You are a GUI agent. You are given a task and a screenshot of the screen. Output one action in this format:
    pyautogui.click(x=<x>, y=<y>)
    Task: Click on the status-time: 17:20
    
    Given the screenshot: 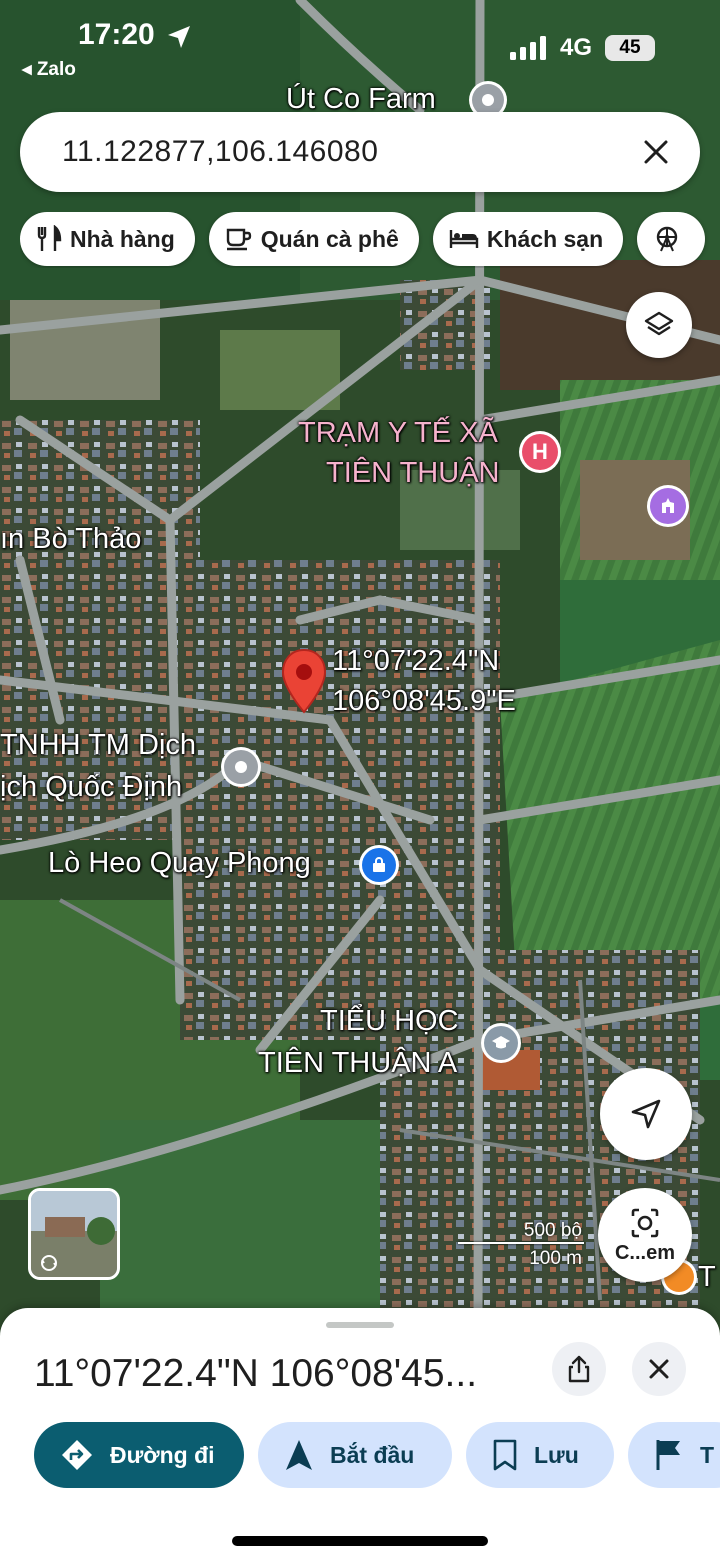 What is the action you would take?
    pyautogui.click(x=116, y=34)
    